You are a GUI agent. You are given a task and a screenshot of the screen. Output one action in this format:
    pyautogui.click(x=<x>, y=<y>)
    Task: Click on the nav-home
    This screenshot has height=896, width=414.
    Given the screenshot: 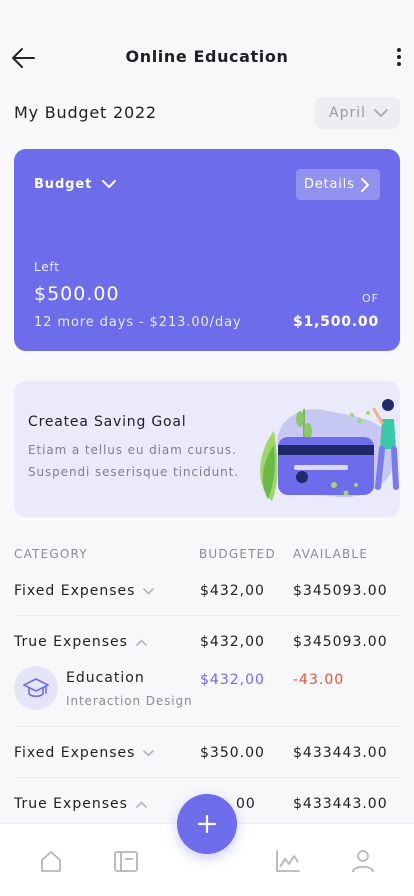 What is the action you would take?
    pyautogui.click(x=51, y=861)
    